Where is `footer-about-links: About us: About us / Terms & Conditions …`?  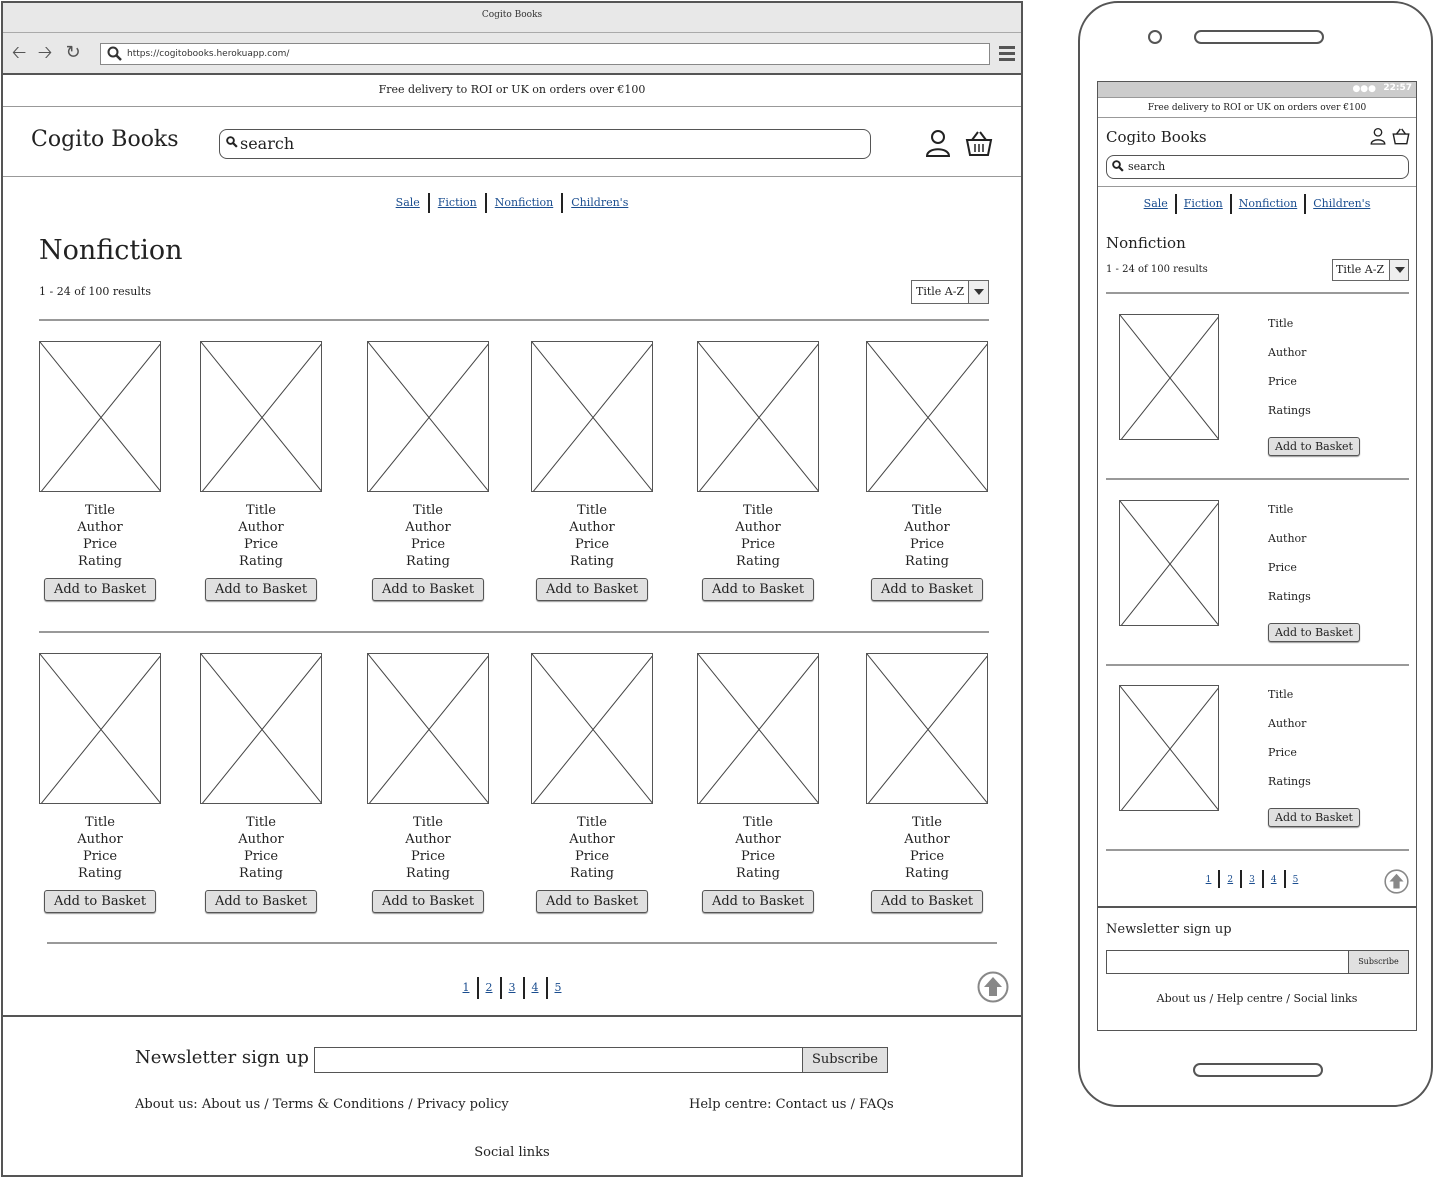 footer-about-links: About us: About us / Terms & Conditions … is located at coordinates (322, 1104).